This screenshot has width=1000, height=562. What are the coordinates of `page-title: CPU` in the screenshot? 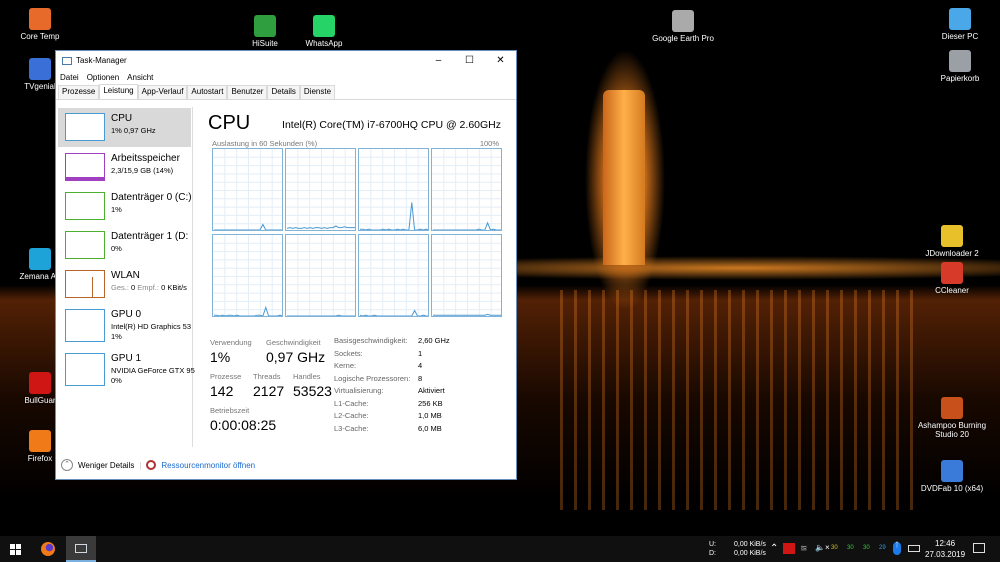 It's located at (229, 123).